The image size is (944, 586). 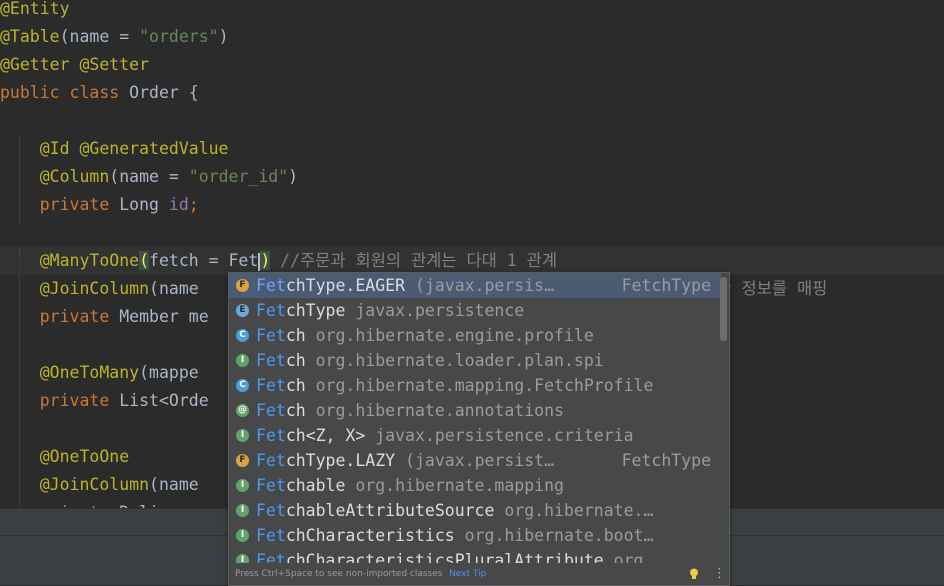 I want to click on code-token: //주문과 회원의 관계는 다대 1 관계, so click(x=413, y=260).